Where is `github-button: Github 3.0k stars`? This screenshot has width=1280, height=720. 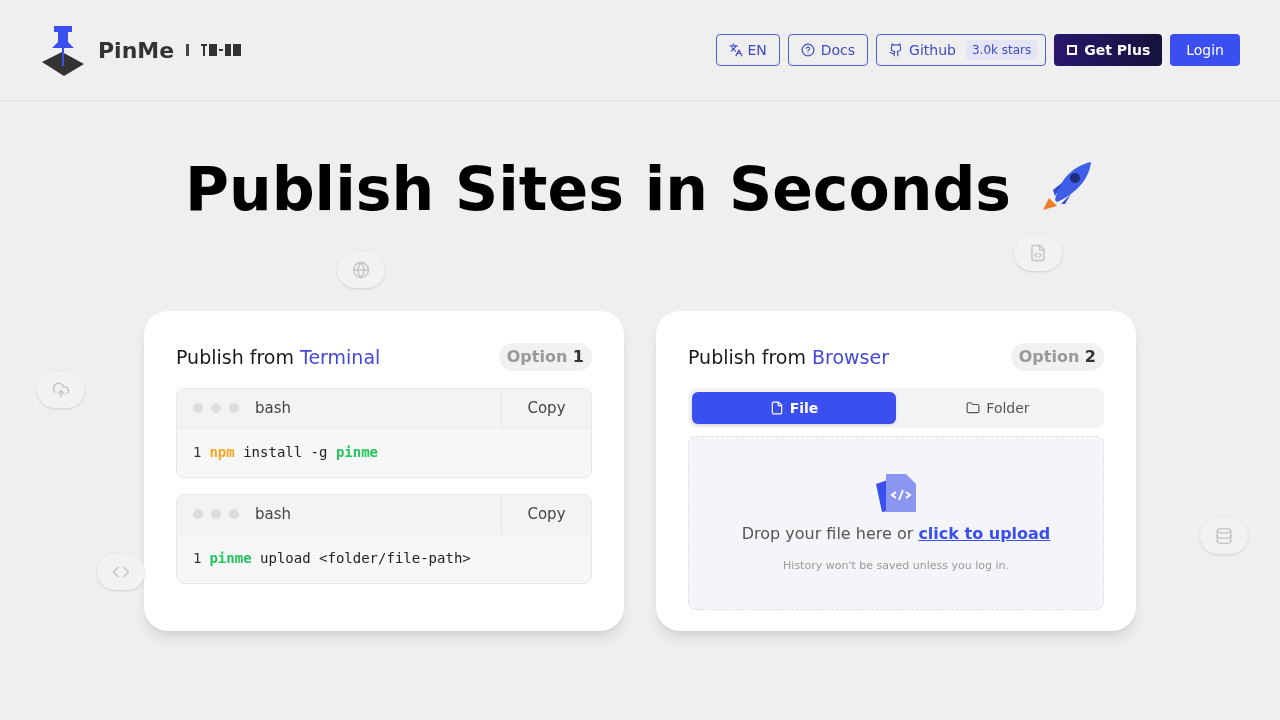
github-button: Github 3.0k stars is located at coordinates (961, 50).